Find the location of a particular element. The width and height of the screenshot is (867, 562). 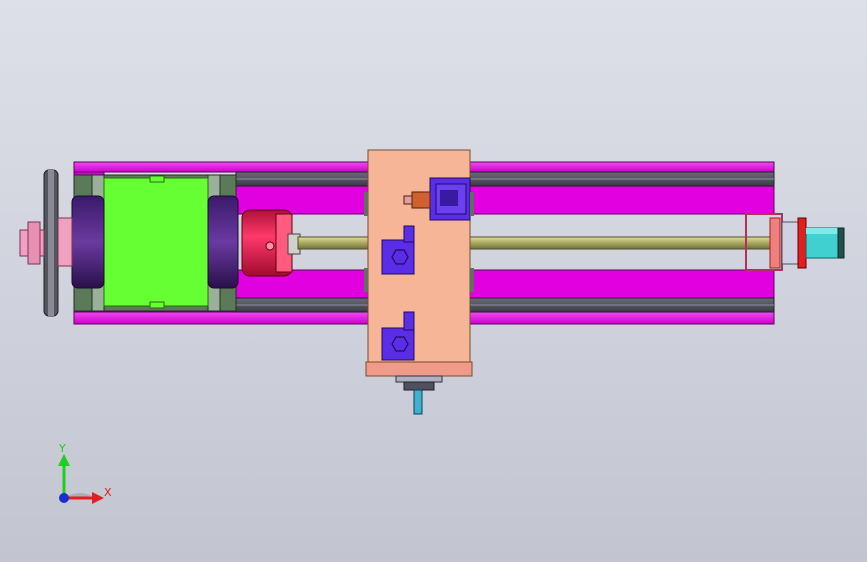

headstock is located at coordinates (155, 243).